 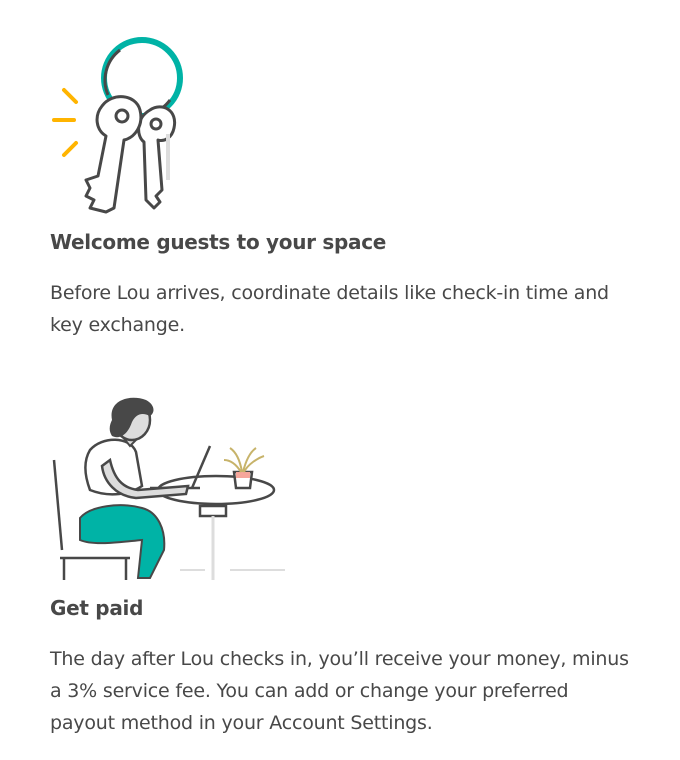 What do you see at coordinates (97, 608) in the screenshot?
I see `section-heading: Get paid` at bounding box center [97, 608].